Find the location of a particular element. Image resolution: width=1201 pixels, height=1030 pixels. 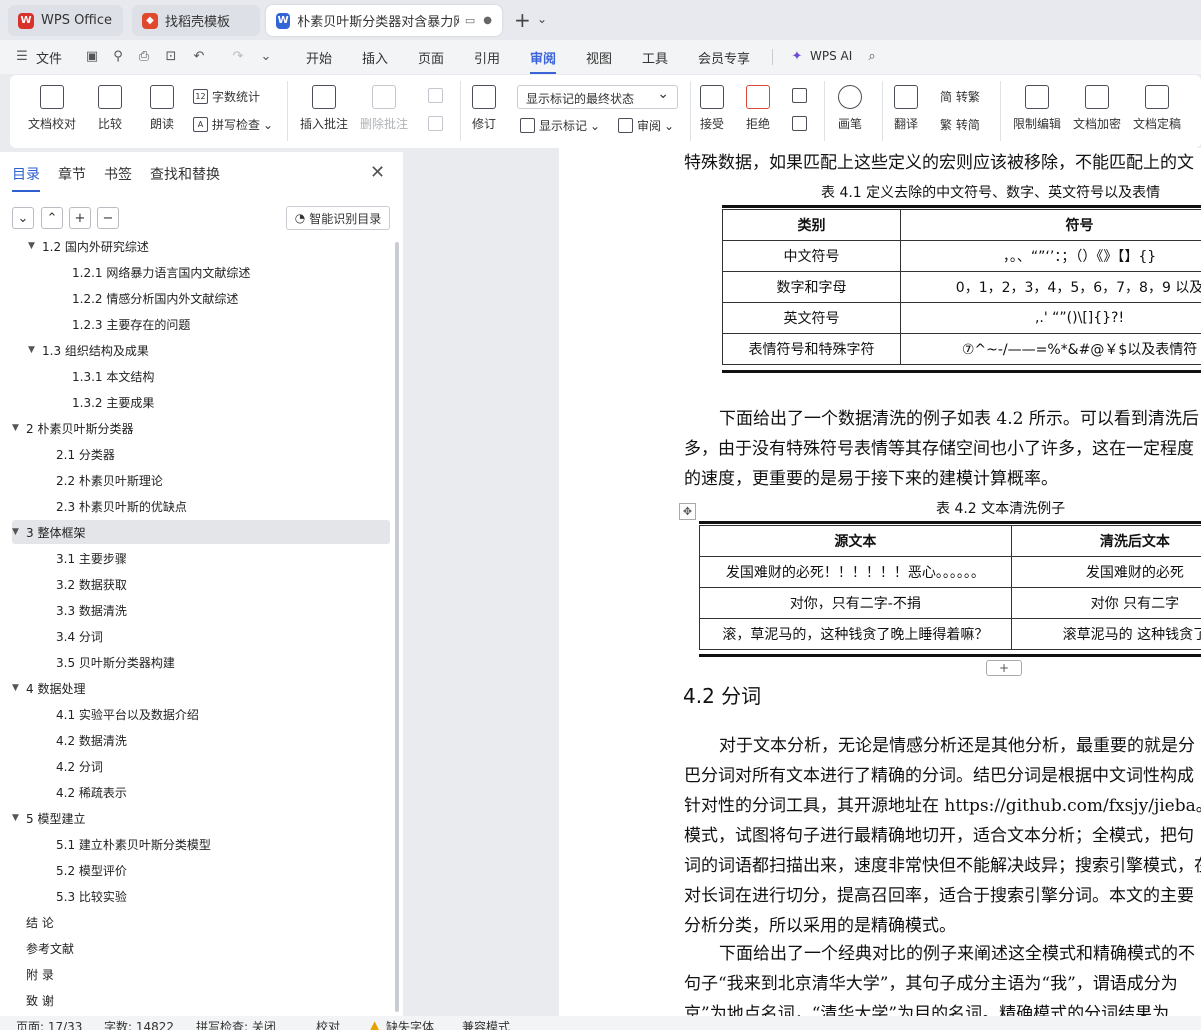

toc-item: 5.2 模型评价 is located at coordinates (201, 870).